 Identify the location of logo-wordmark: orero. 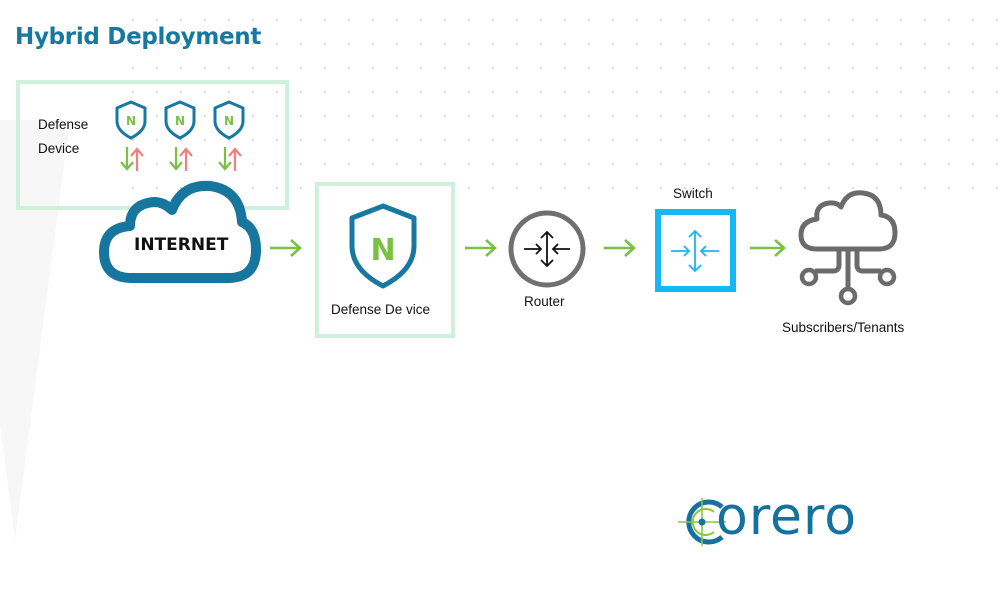
(787, 517).